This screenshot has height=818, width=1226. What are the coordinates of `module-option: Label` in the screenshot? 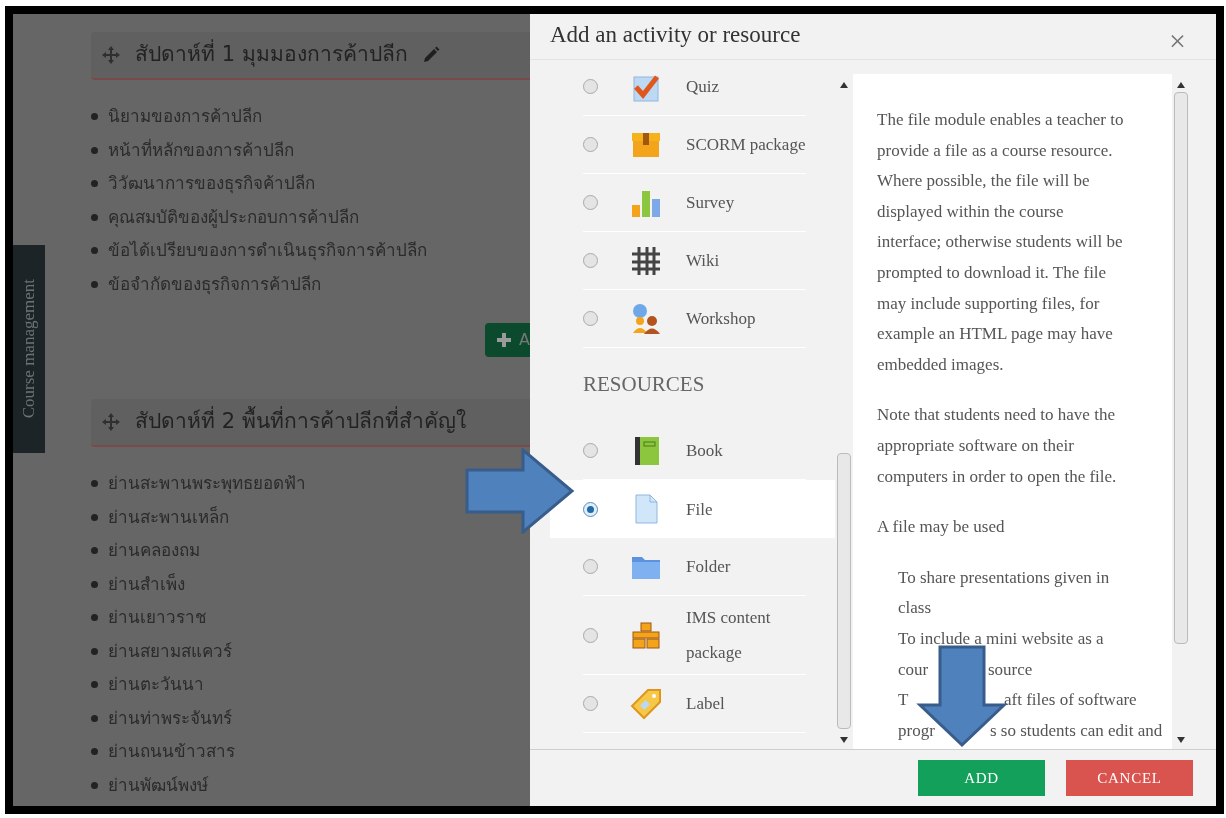 It's located at (694, 704).